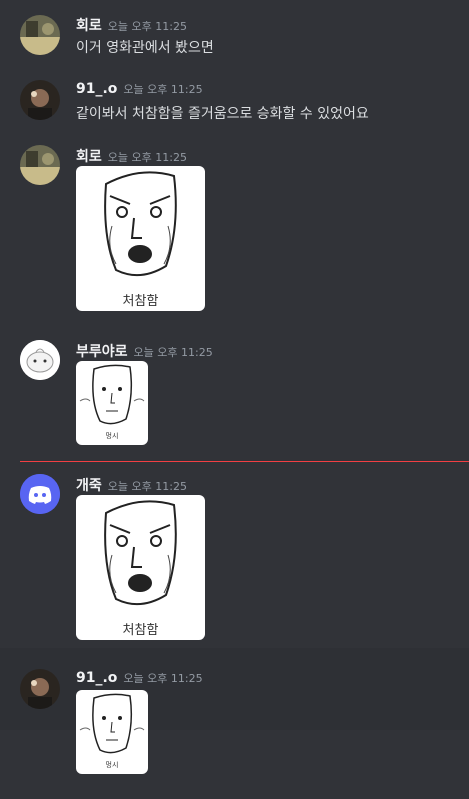 The width and height of the screenshot is (469, 799). Describe the element at coordinates (145, 48) in the screenshot. I see `message-text: 이거 영화관에서 봤으면` at that location.